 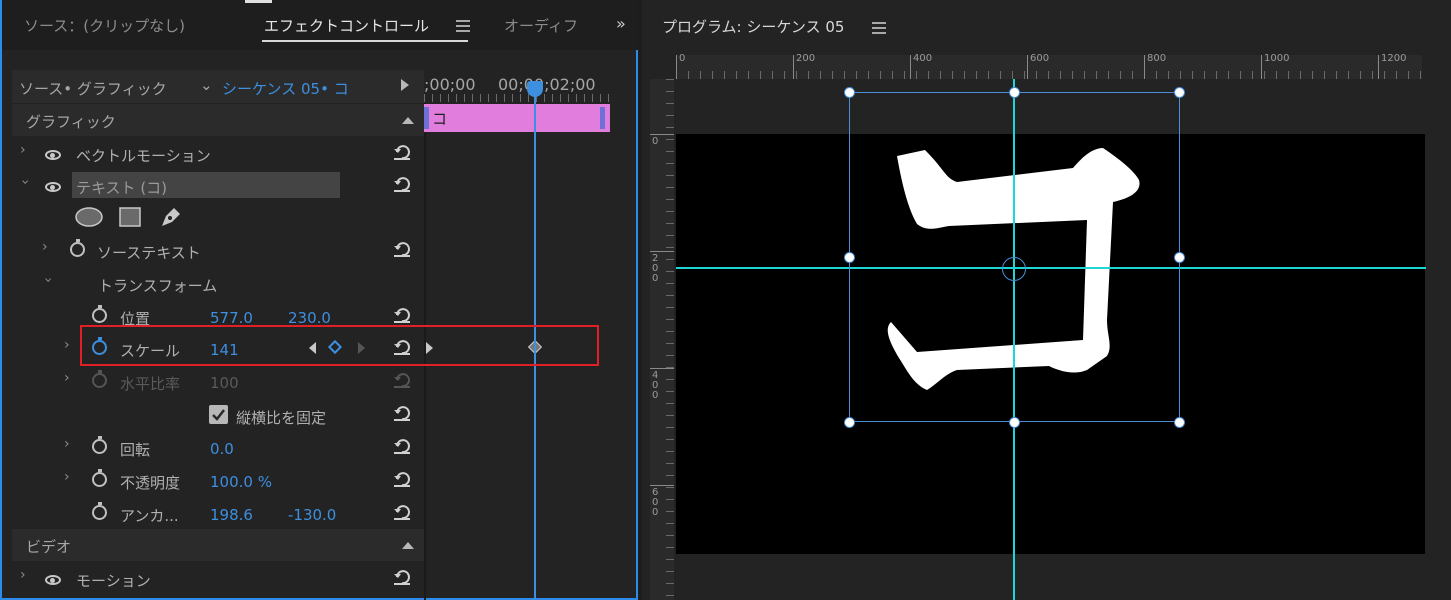 What do you see at coordinates (541, 25) in the screenshot?
I see `tab-audio: オーディフ` at bounding box center [541, 25].